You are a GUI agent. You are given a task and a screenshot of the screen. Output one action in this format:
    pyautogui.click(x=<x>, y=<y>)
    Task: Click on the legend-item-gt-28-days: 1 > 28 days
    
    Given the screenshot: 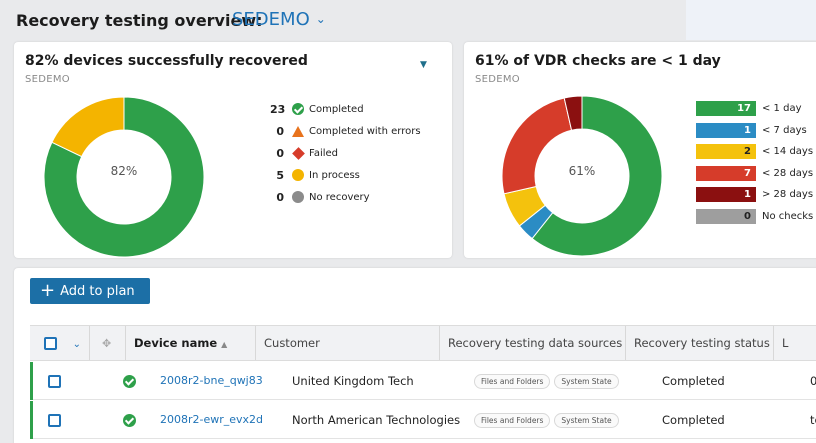 What is the action you would take?
    pyautogui.click(x=754, y=195)
    